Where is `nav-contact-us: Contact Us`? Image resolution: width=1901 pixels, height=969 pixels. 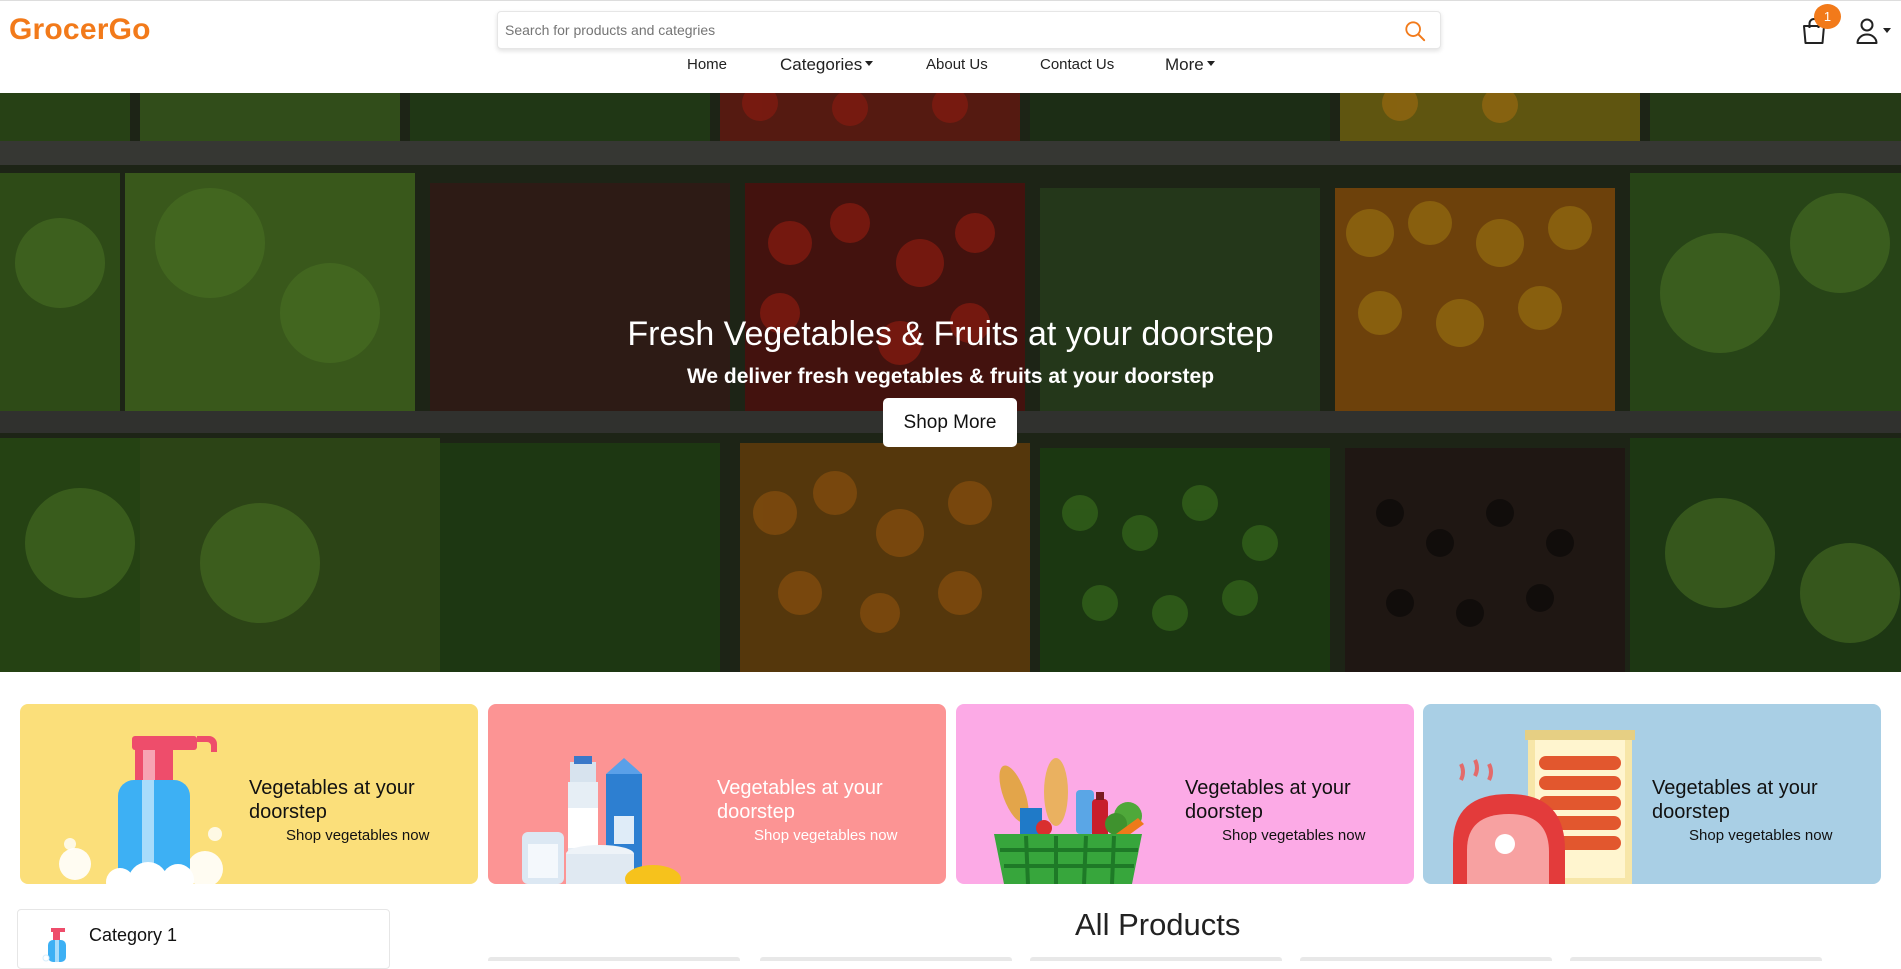
nav-contact-us: Contact Us is located at coordinates (1077, 64).